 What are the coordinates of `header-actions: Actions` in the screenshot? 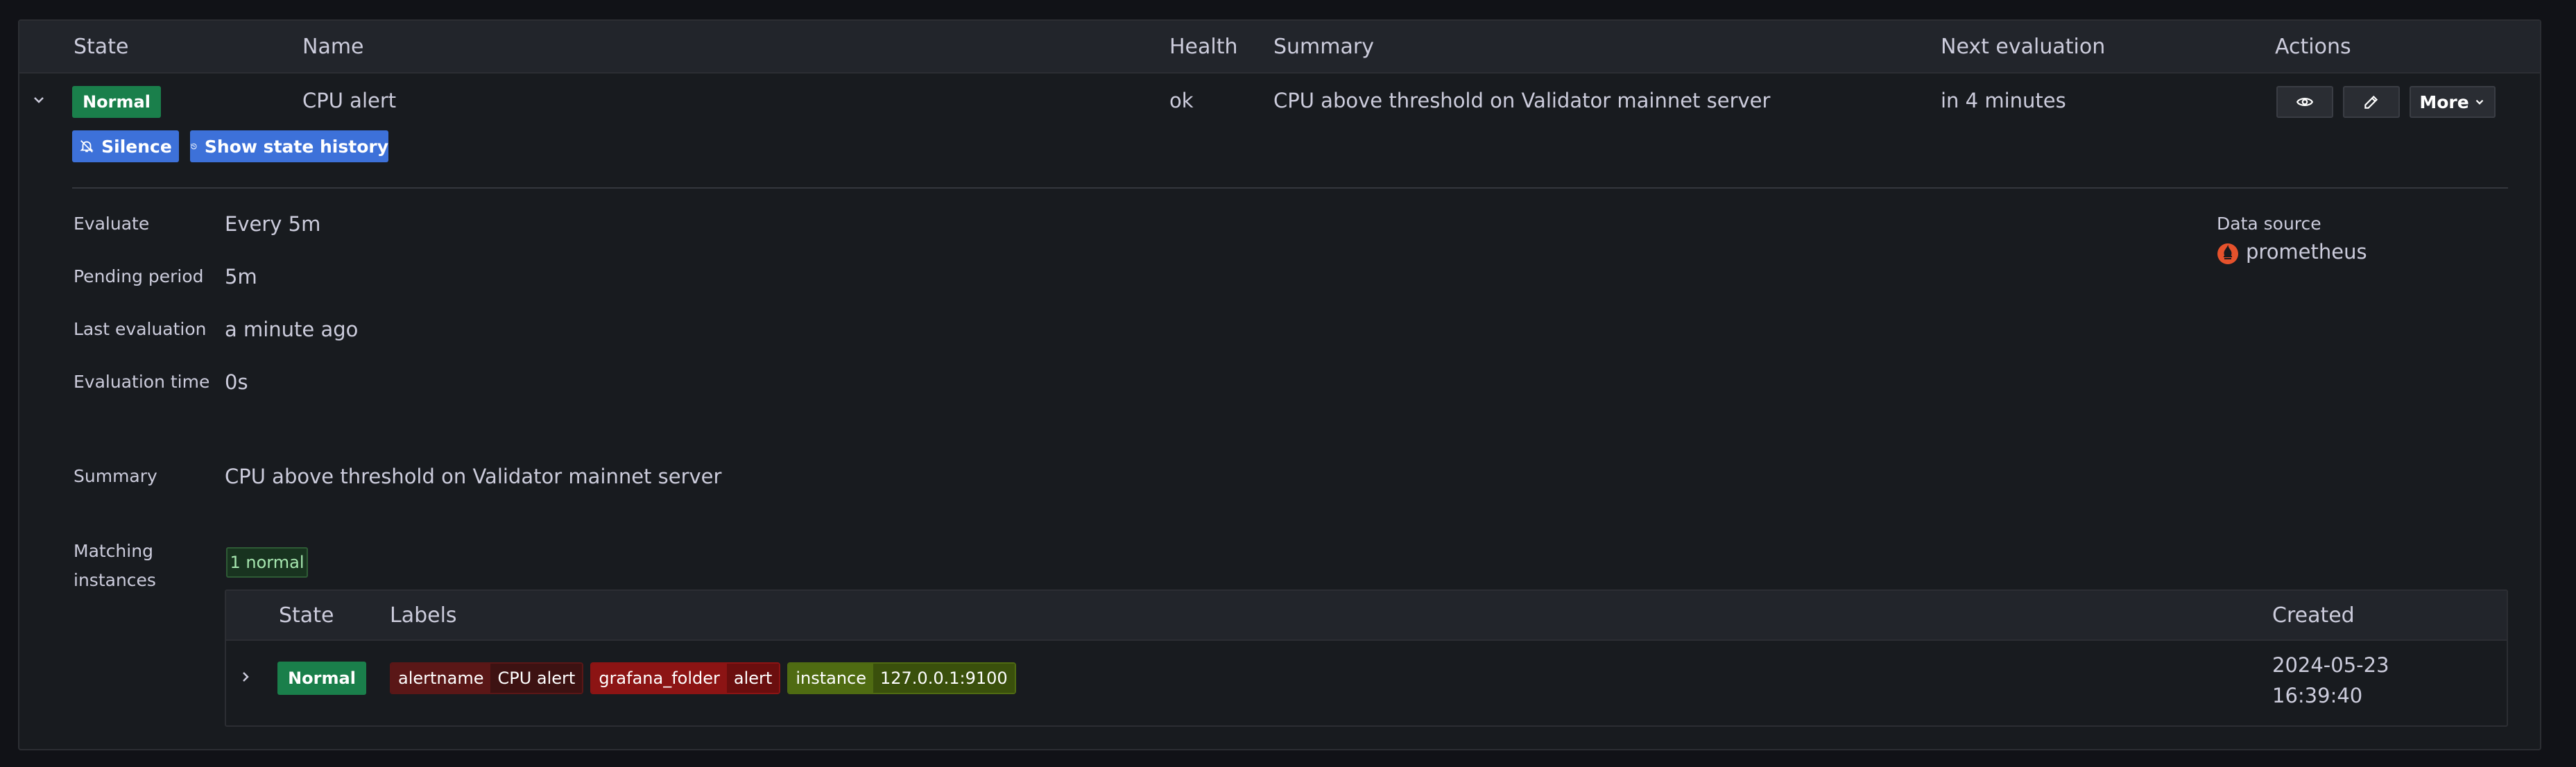 It's located at (2313, 47).